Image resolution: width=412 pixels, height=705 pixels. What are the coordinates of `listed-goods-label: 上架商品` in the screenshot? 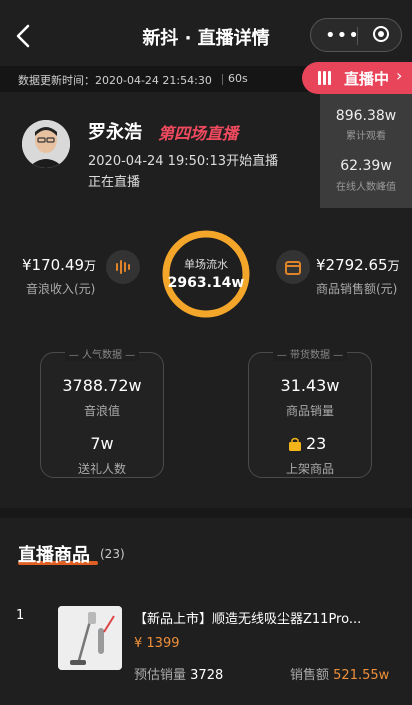 It's located at (309, 469).